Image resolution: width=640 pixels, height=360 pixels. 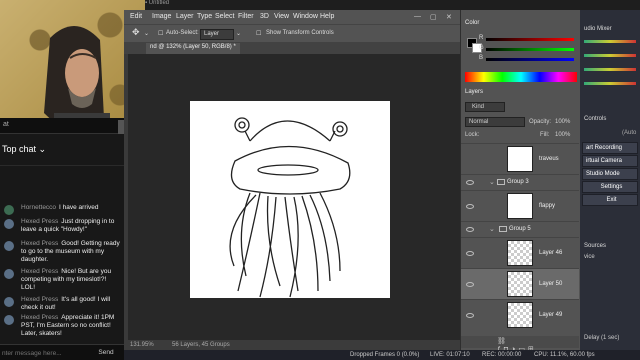 What do you see at coordinates (217, 34) in the screenshot?
I see `auto-select-dropdown: Layer` at bounding box center [217, 34].